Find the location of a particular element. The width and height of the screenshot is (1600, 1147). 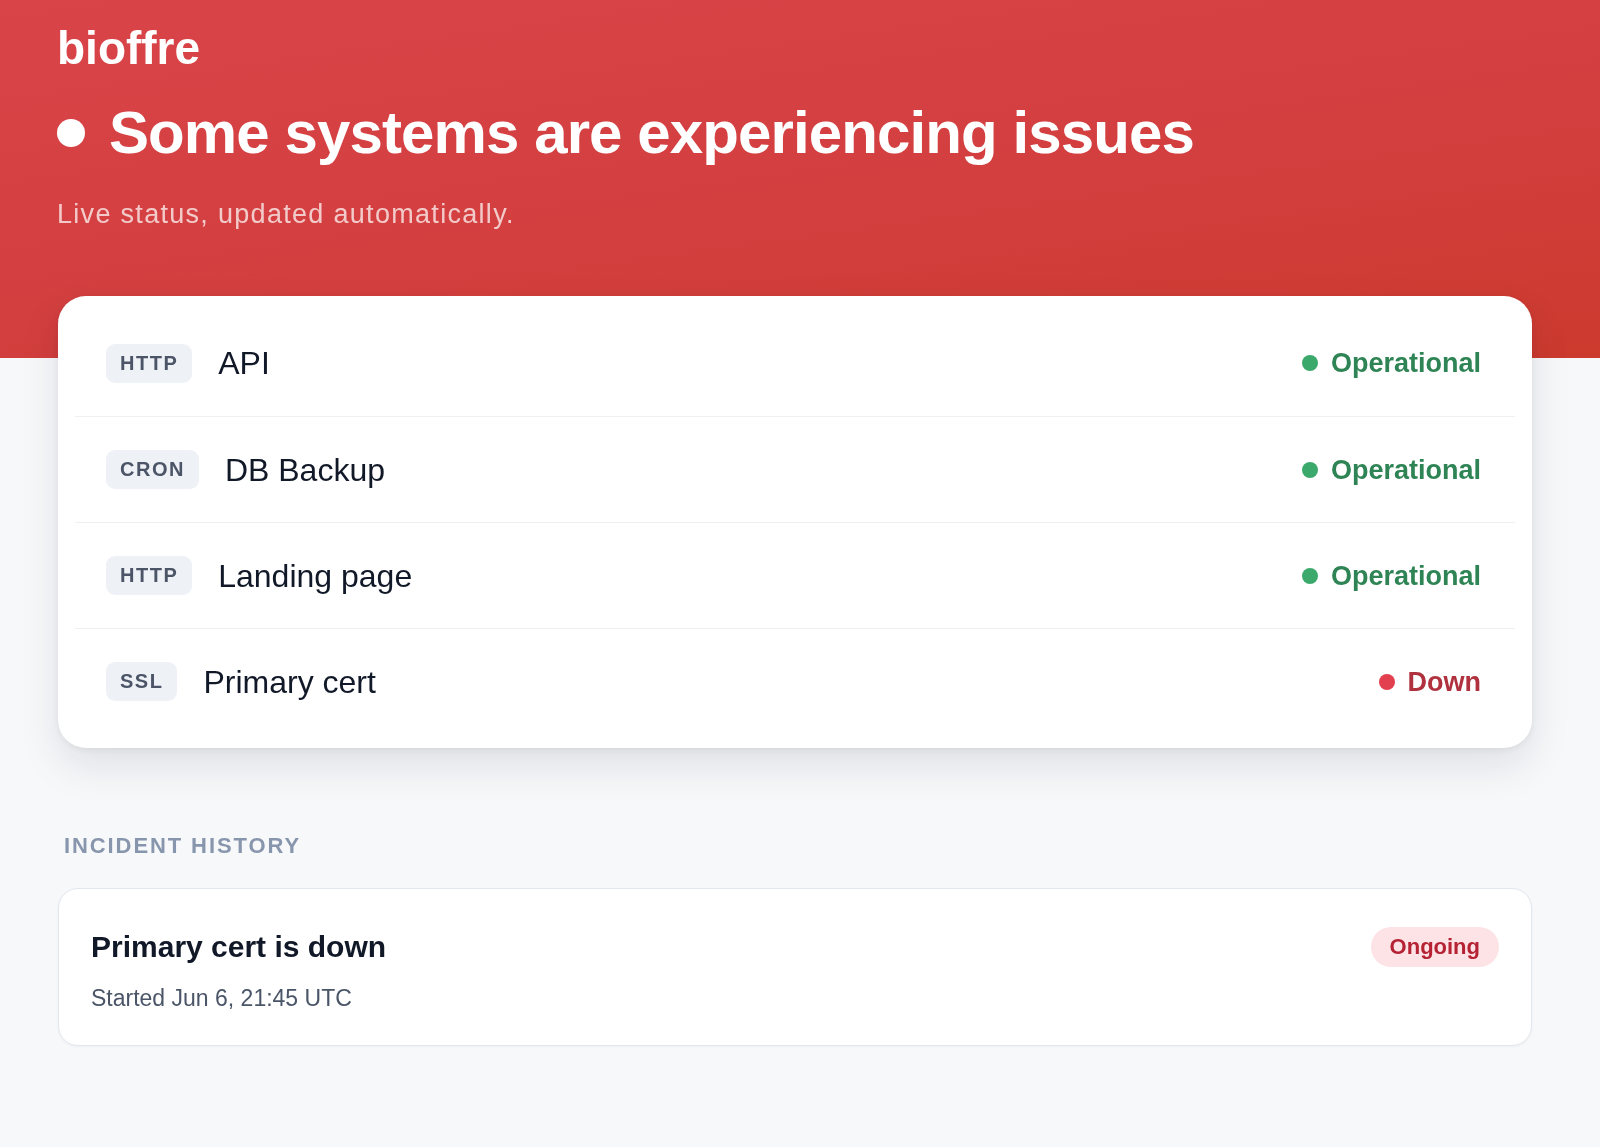

brand-name: bioffre is located at coordinates (129, 48).